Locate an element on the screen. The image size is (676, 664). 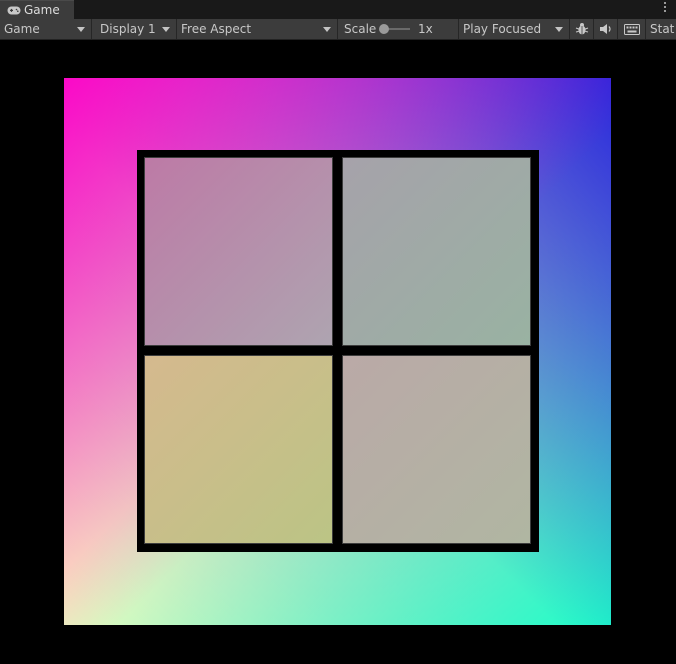
scale-value: 1x is located at coordinates (425, 29).